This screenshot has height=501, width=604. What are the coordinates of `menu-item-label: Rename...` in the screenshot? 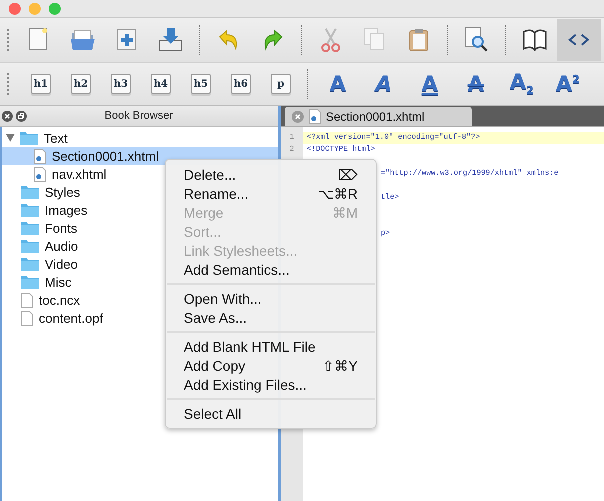 It's located at (216, 194).